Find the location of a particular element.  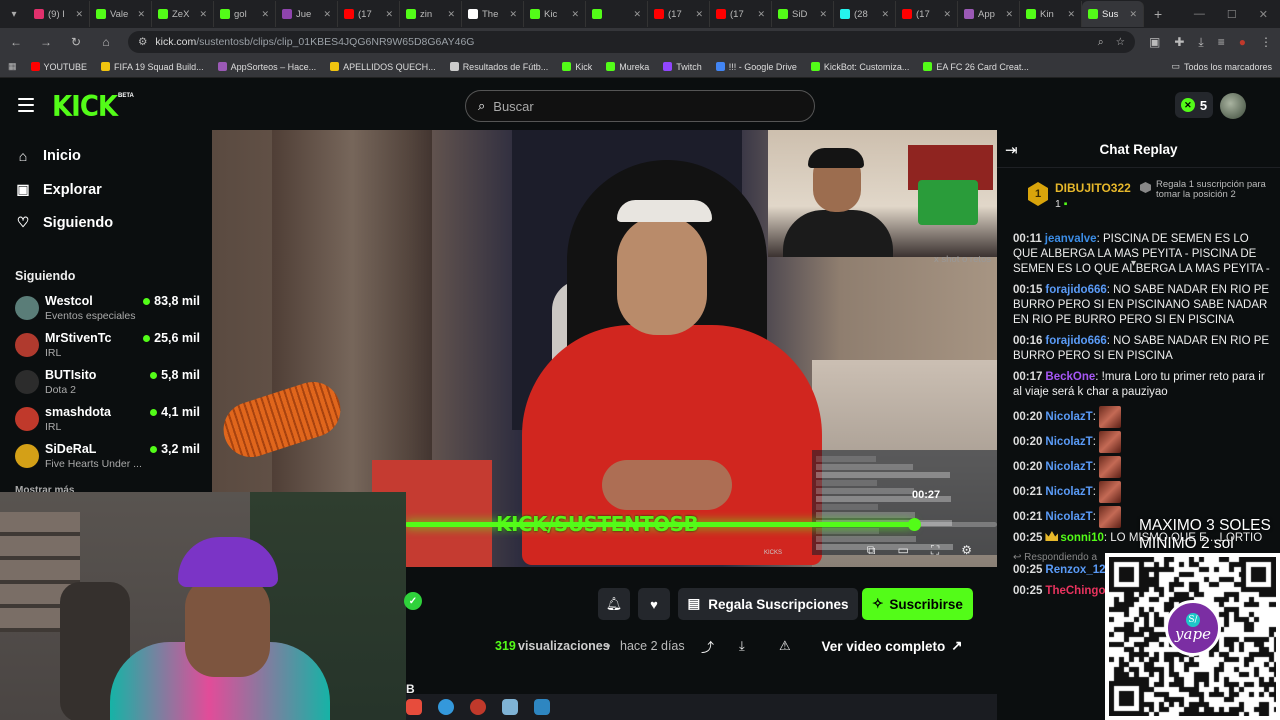

browser-tab: Kin ✕ is located at coordinates (1051, 14).